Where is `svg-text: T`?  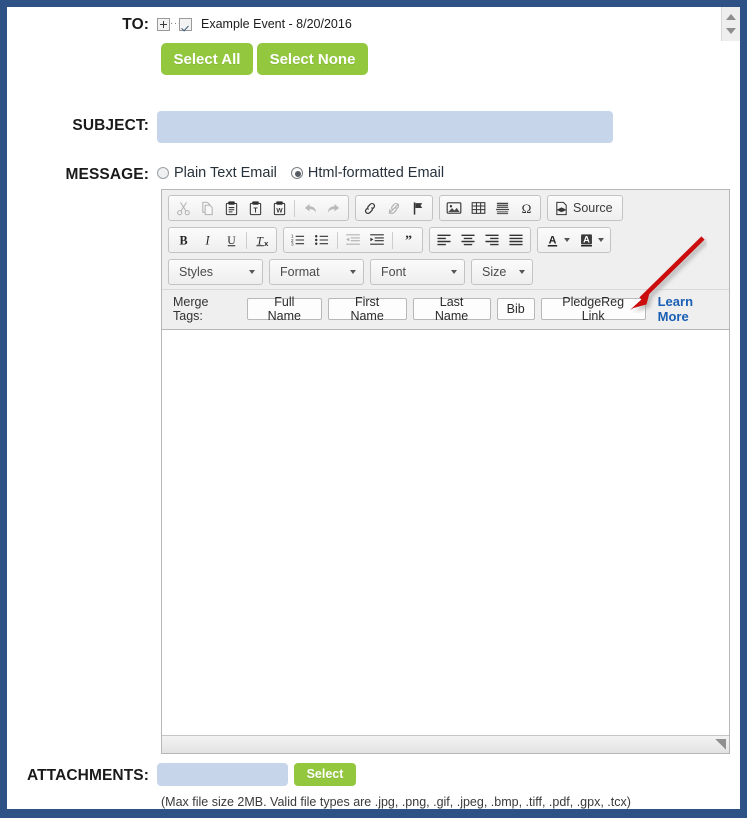
svg-text: T is located at coordinates (255, 210).